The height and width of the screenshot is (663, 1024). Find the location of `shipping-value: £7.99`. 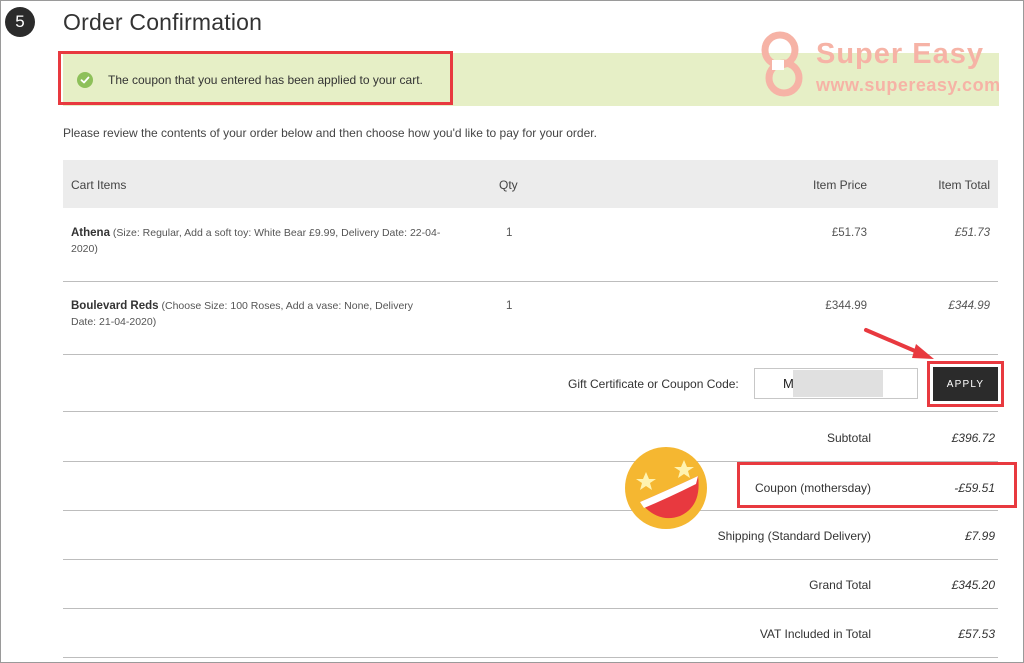

shipping-value: £7.99 is located at coordinates (979, 536).